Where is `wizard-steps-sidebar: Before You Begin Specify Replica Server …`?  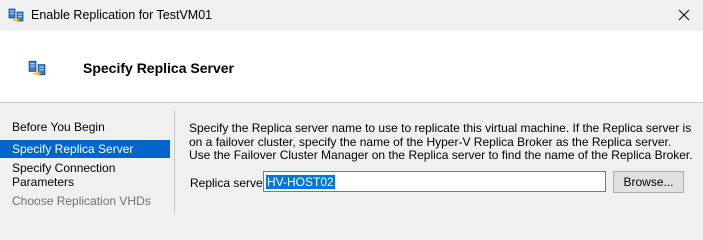
wizard-steps-sidebar: Before You Begin Specify Replica Server … is located at coordinates (85, 158).